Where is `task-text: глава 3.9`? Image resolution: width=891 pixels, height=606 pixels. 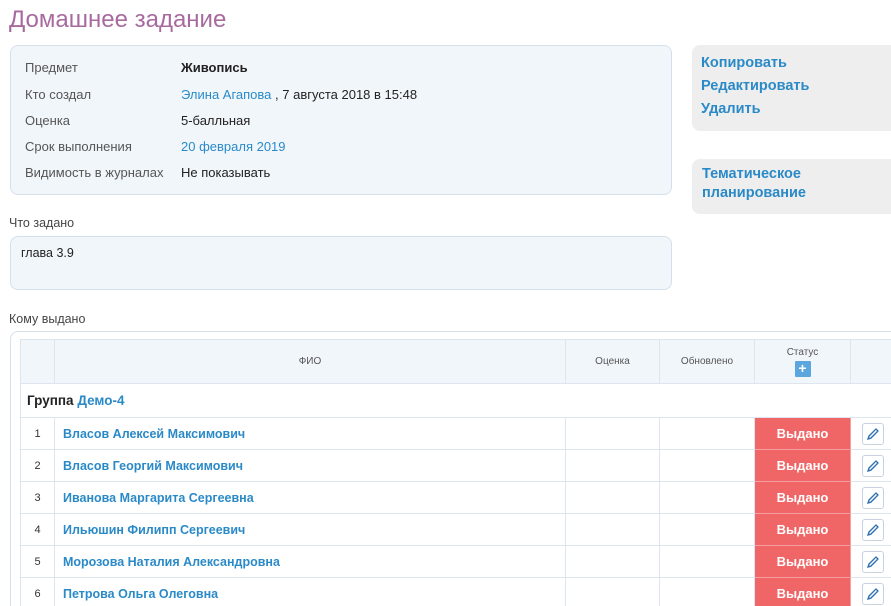 task-text: глава 3.9 is located at coordinates (47, 253).